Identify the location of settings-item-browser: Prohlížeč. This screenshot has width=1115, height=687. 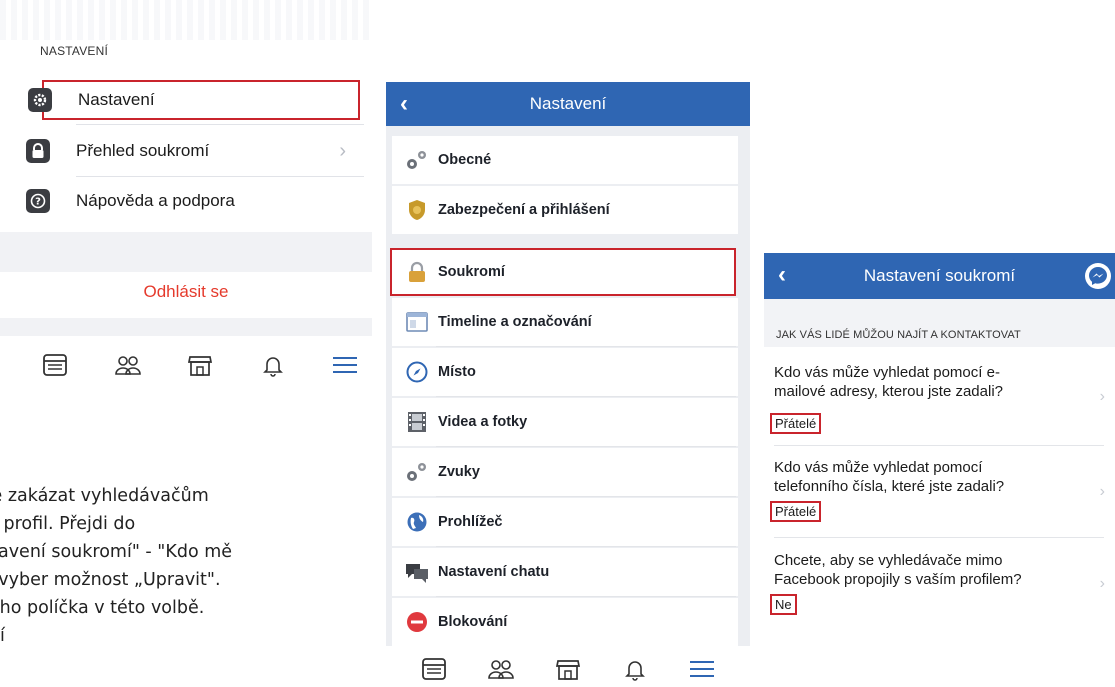
(565, 522).